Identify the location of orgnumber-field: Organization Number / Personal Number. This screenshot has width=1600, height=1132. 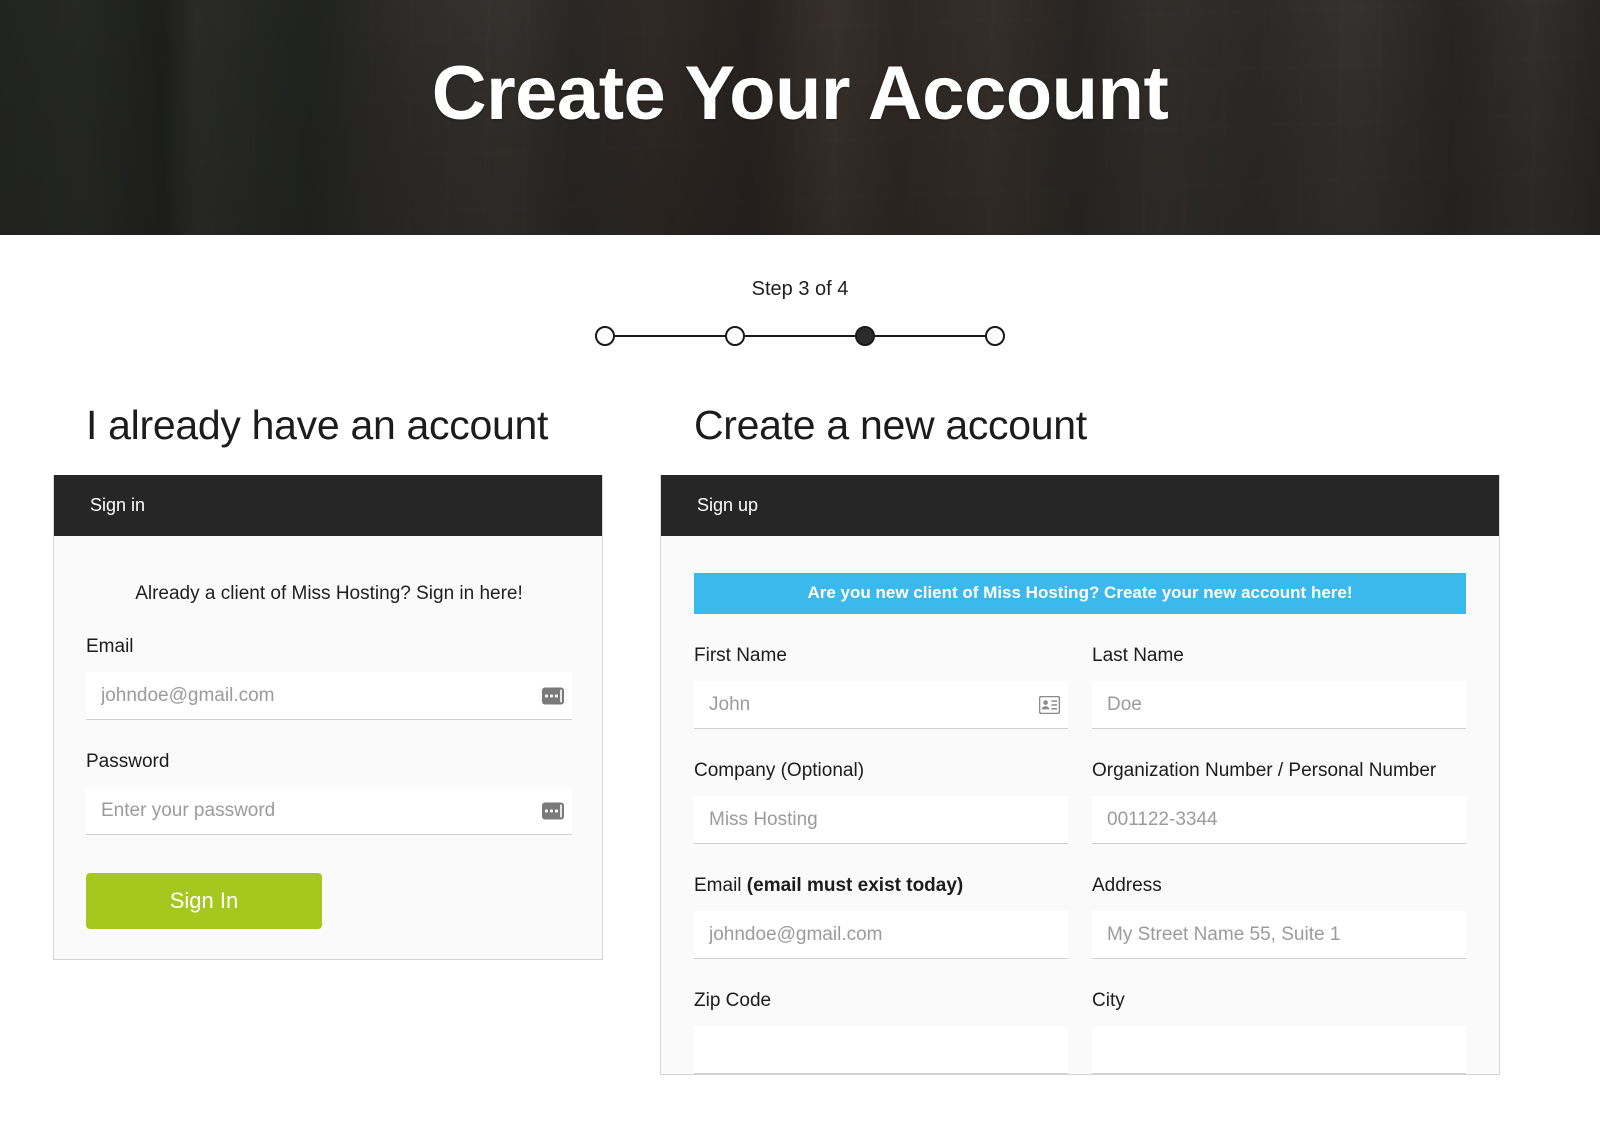
(1279, 802).